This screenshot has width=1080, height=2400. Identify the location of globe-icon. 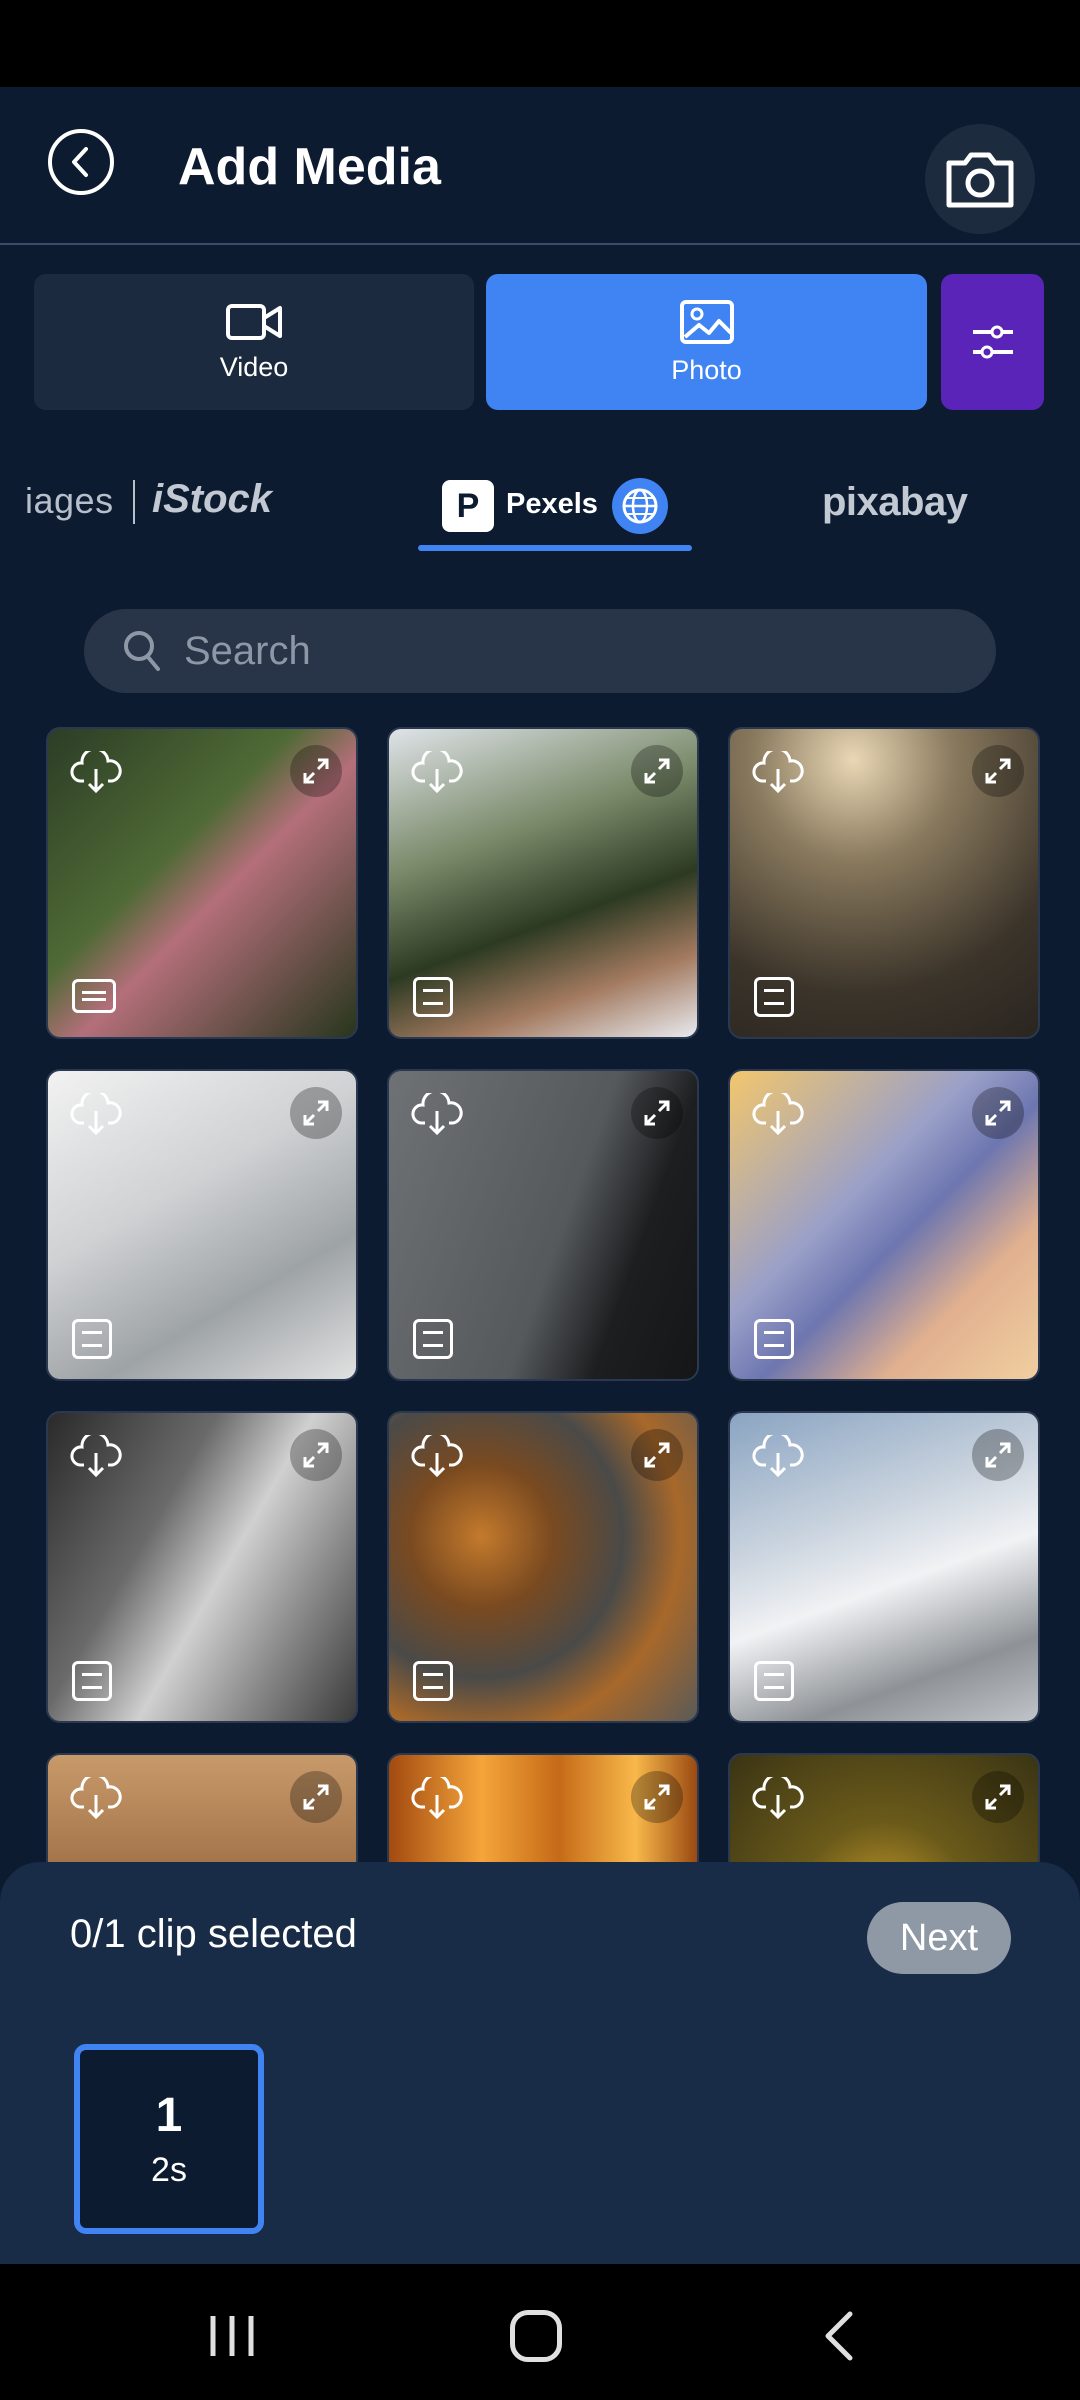
(640, 506).